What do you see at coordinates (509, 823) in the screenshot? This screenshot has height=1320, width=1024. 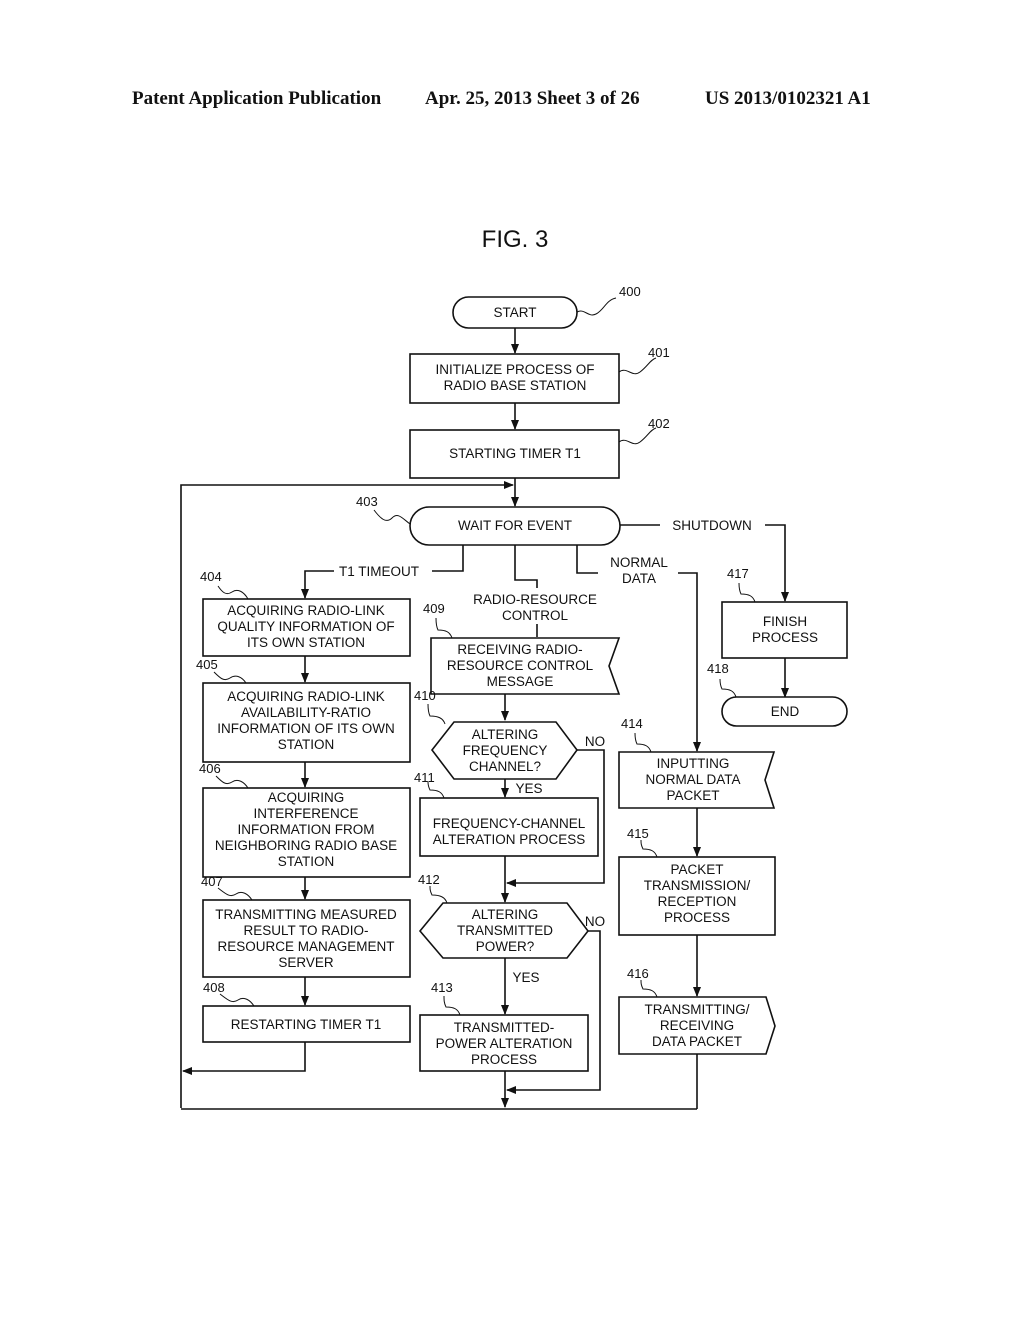 I see `svg-text: FREQUENCY-CHANNEL` at bounding box center [509, 823].